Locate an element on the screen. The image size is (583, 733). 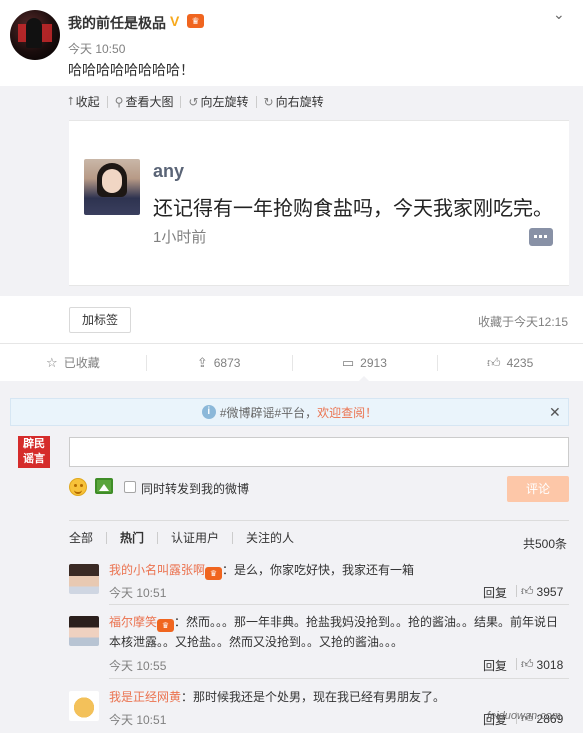
add-tag-button: 加标签 is located at coordinates (100, 320).